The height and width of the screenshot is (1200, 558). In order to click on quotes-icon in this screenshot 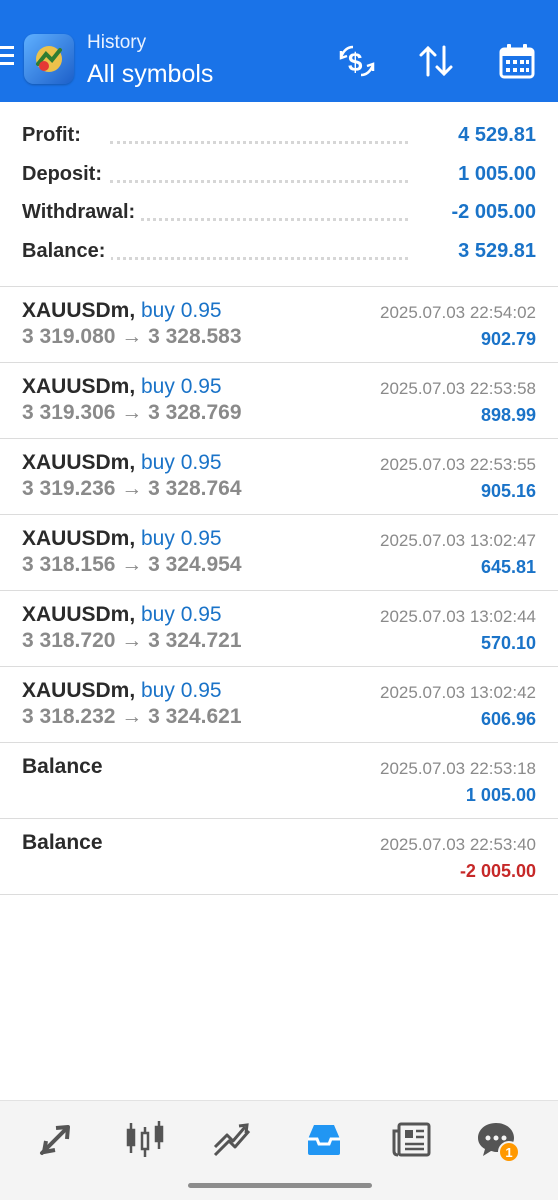, I will do `click(56, 1139)`.